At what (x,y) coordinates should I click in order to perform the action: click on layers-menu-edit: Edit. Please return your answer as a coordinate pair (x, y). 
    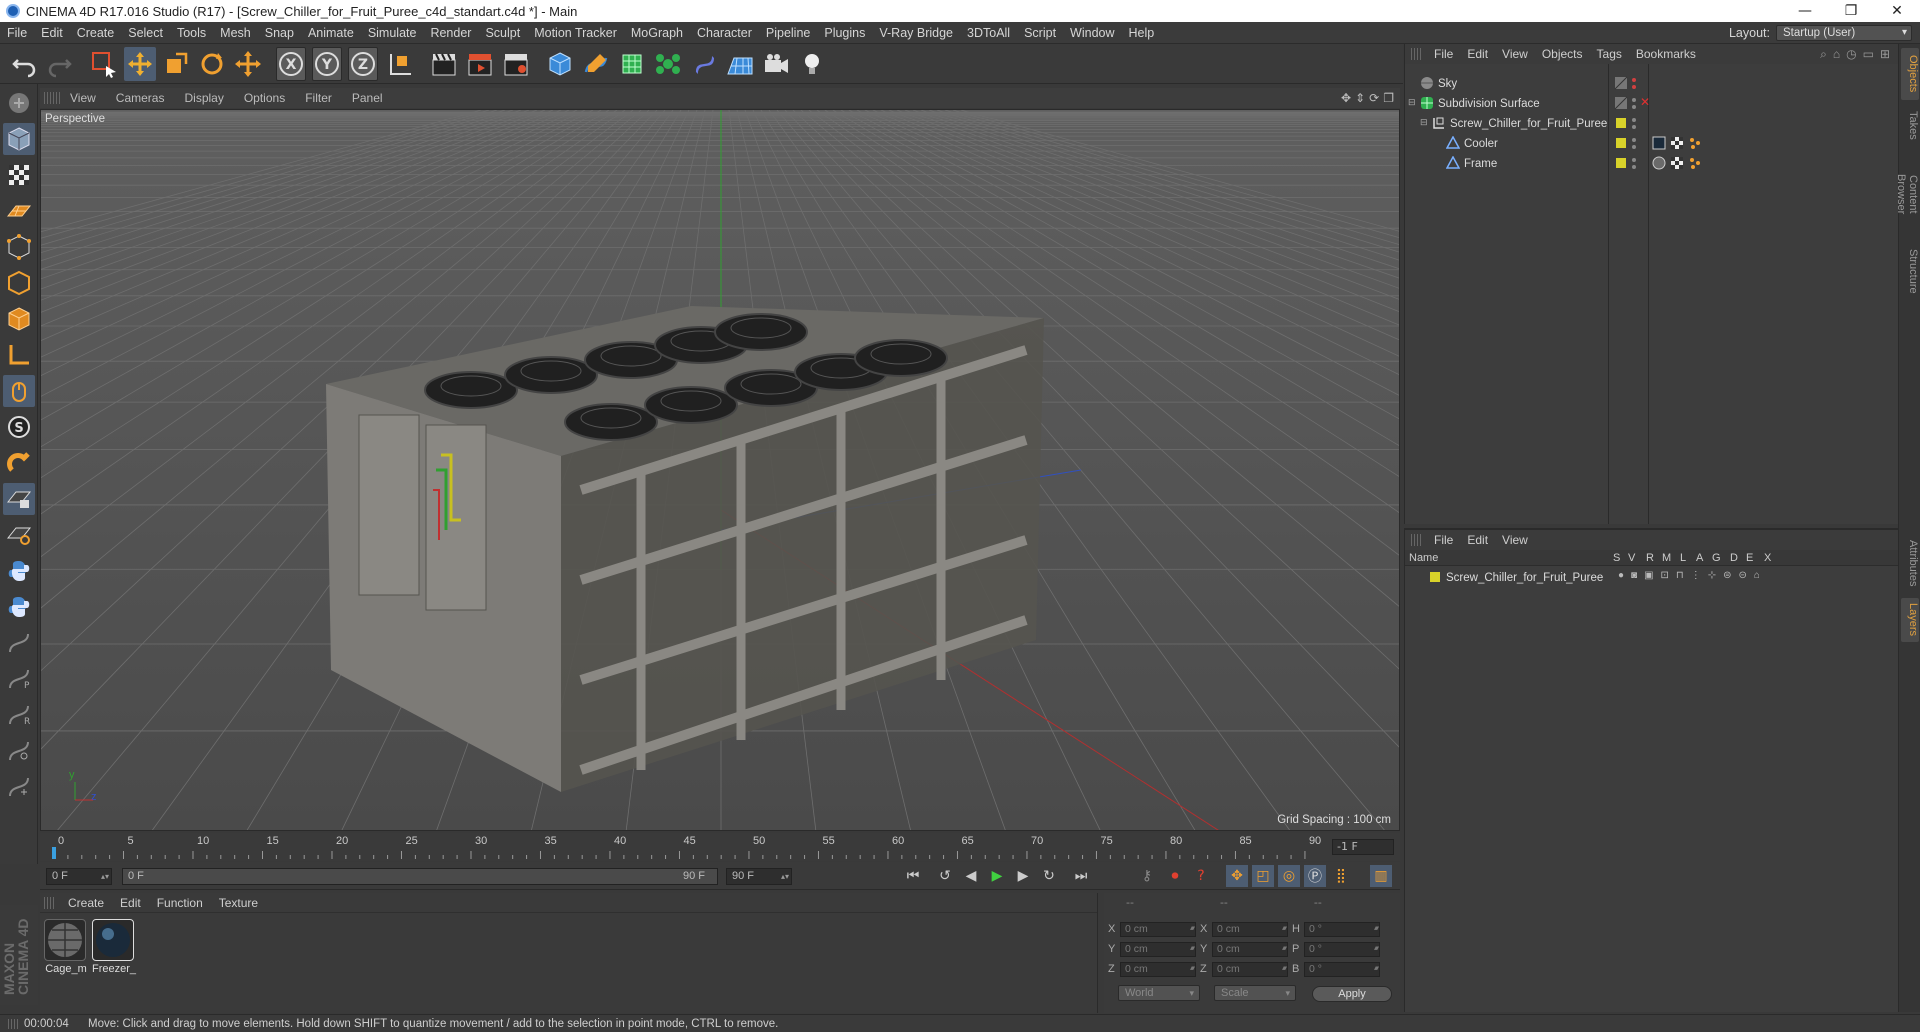
    Looking at the image, I should click on (1477, 540).